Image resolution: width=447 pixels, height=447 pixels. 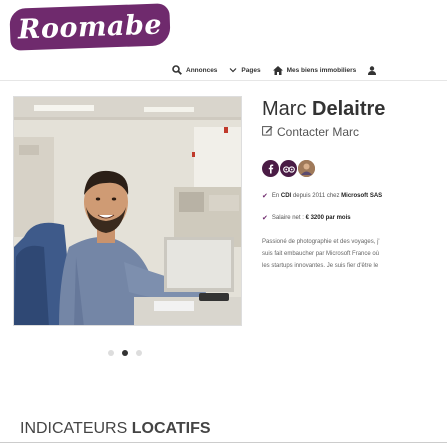 I want to click on social-links, so click(x=288, y=168).